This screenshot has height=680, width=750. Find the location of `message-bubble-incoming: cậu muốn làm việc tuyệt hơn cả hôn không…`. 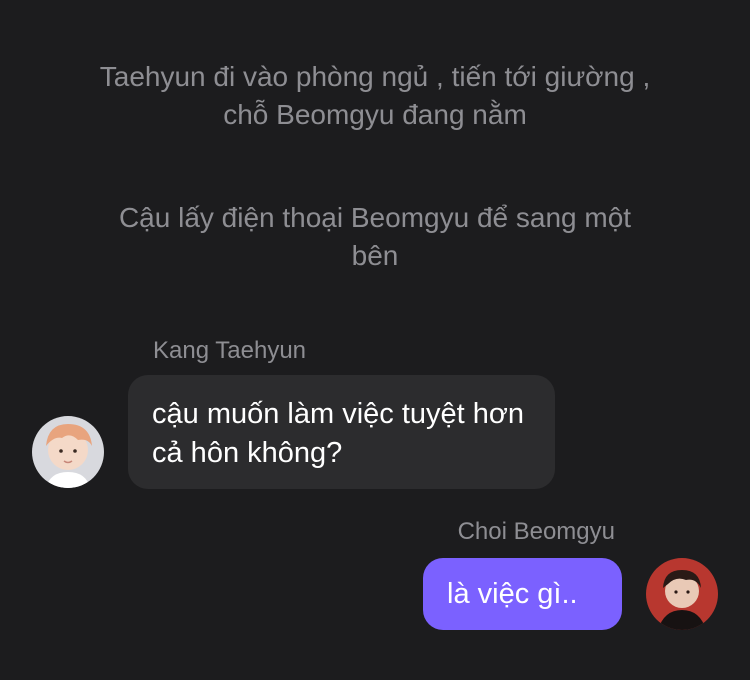

message-bubble-incoming: cậu muốn làm việc tuyệt hơn cả hôn không… is located at coordinates (341, 432).